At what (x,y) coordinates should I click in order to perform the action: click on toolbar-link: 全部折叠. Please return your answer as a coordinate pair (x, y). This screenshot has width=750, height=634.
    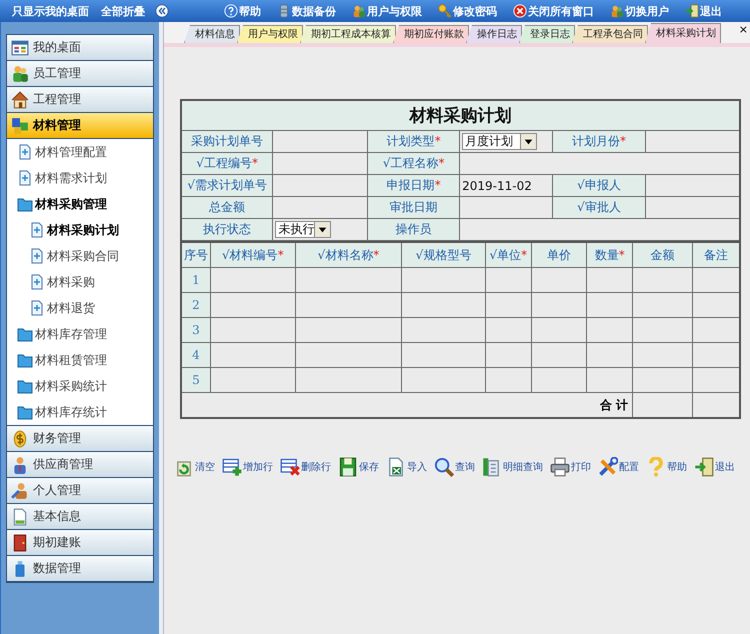
    Looking at the image, I should click on (123, 11).